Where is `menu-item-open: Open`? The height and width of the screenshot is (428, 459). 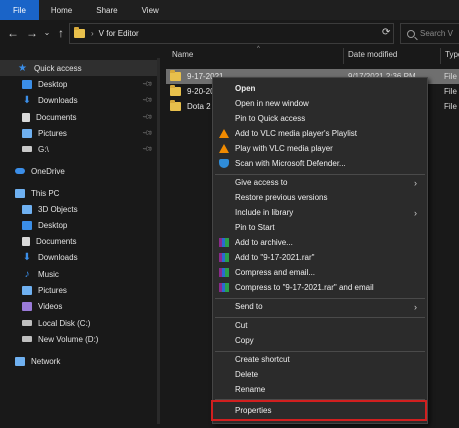 menu-item-open: Open is located at coordinates (320, 88).